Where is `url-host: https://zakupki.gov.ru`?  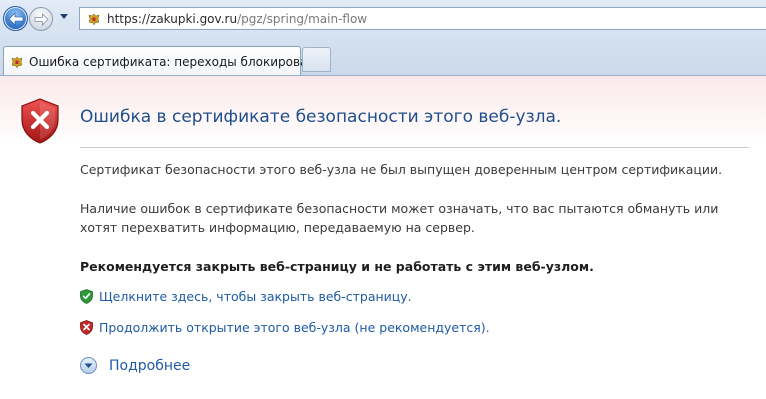 url-host: https://zakupki.gov.ru is located at coordinates (172, 18).